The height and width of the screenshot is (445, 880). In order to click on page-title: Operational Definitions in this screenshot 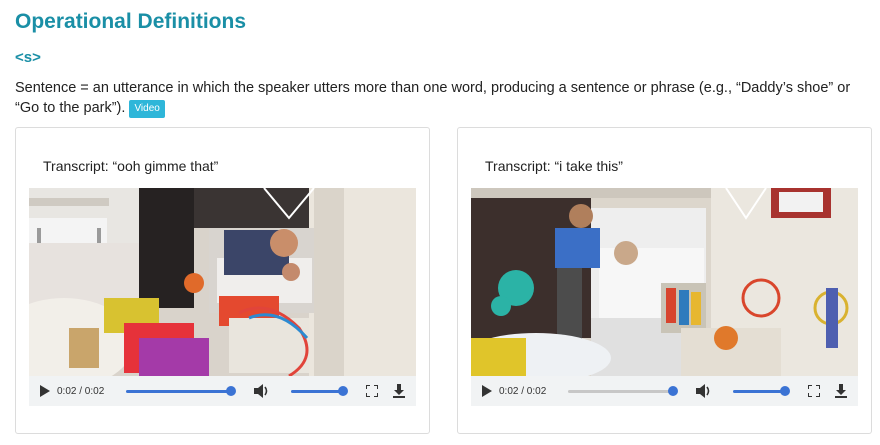, I will do `click(131, 21)`.